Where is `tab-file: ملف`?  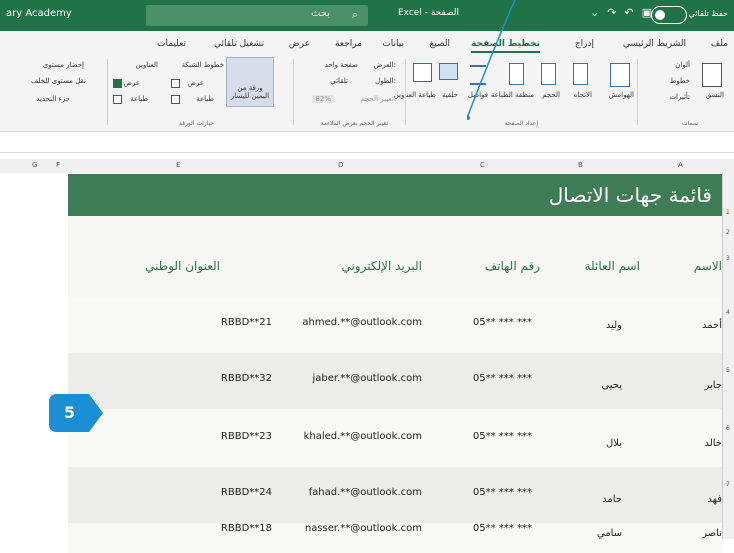
tab-file: ملف is located at coordinates (719, 44).